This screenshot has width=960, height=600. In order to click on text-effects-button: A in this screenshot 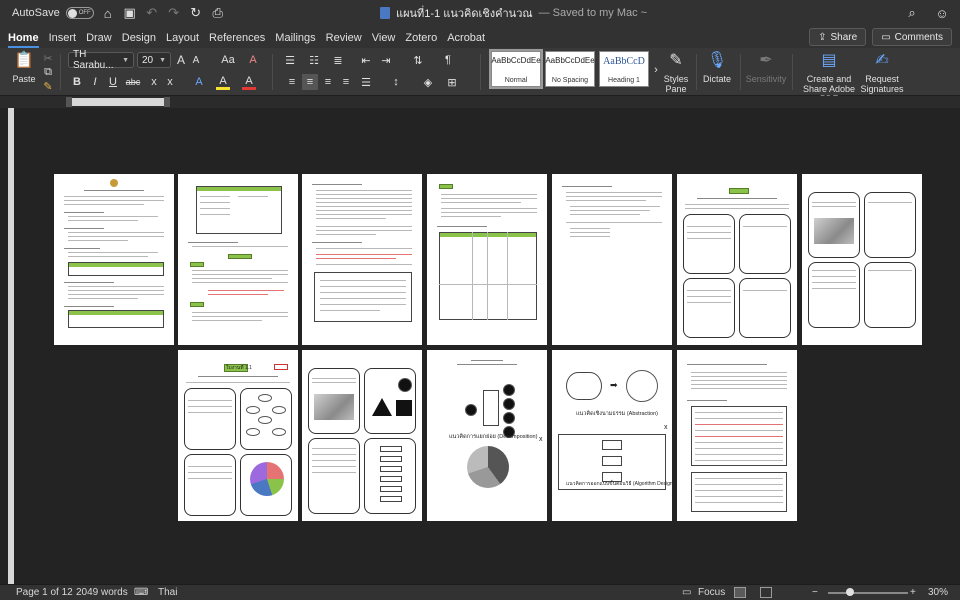, I will do `click(199, 82)`.